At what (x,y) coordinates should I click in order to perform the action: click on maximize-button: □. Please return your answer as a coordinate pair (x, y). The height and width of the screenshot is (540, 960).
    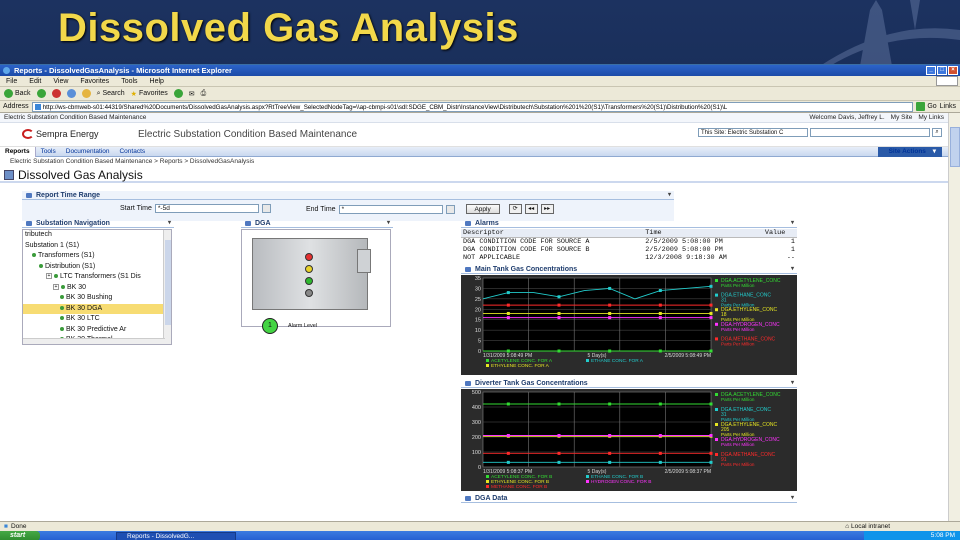
    Looking at the image, I should click on (942, 70).